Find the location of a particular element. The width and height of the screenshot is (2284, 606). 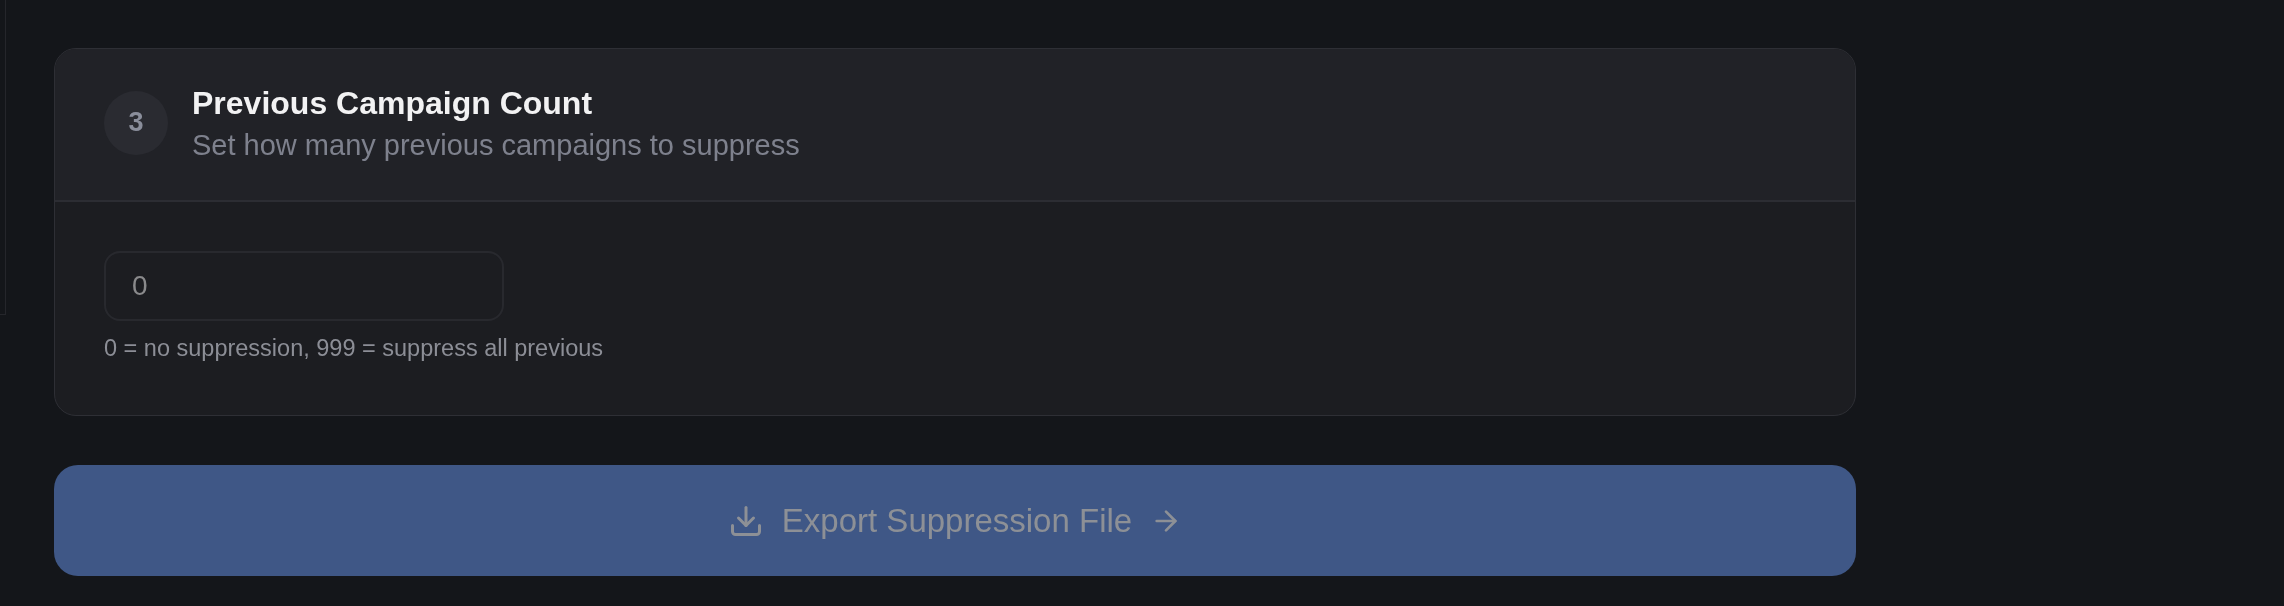

step-subtitle: Set how many previous campaigns to suppress is located at coordinates (496, 145).